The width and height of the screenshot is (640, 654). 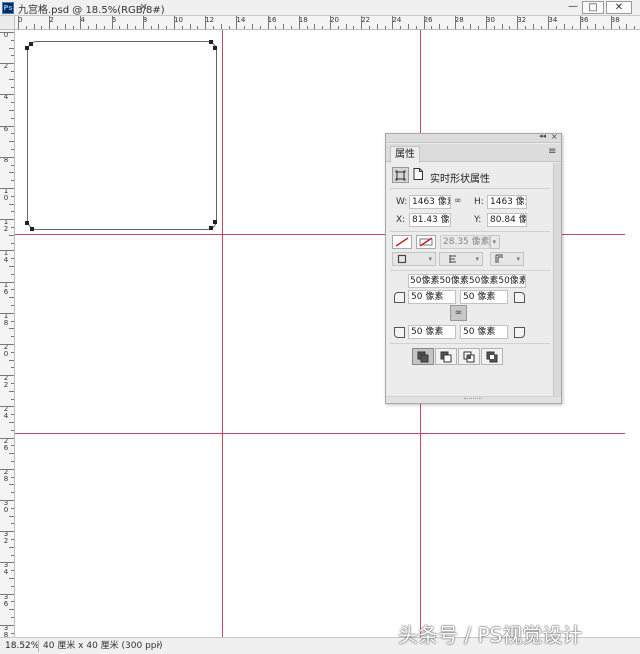 What do you see at coordinates (470, 343) in the screenshot?
I see `divider` at bounding box center [470, 343].